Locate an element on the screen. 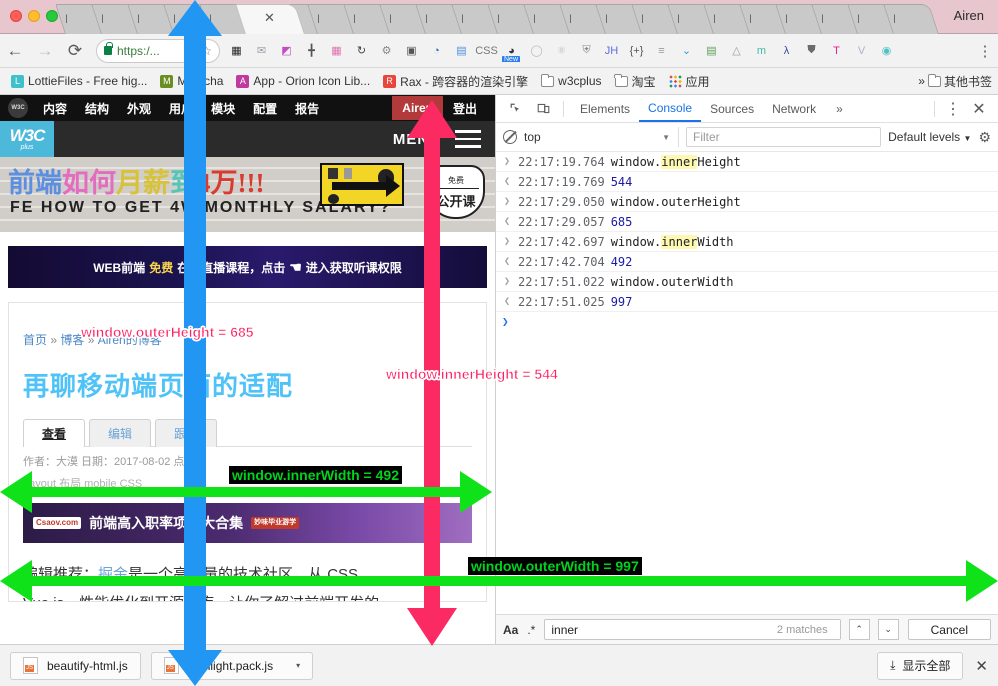  post-tabs: 查看 编辑 跟踪 is located at coordinates (247, 433).